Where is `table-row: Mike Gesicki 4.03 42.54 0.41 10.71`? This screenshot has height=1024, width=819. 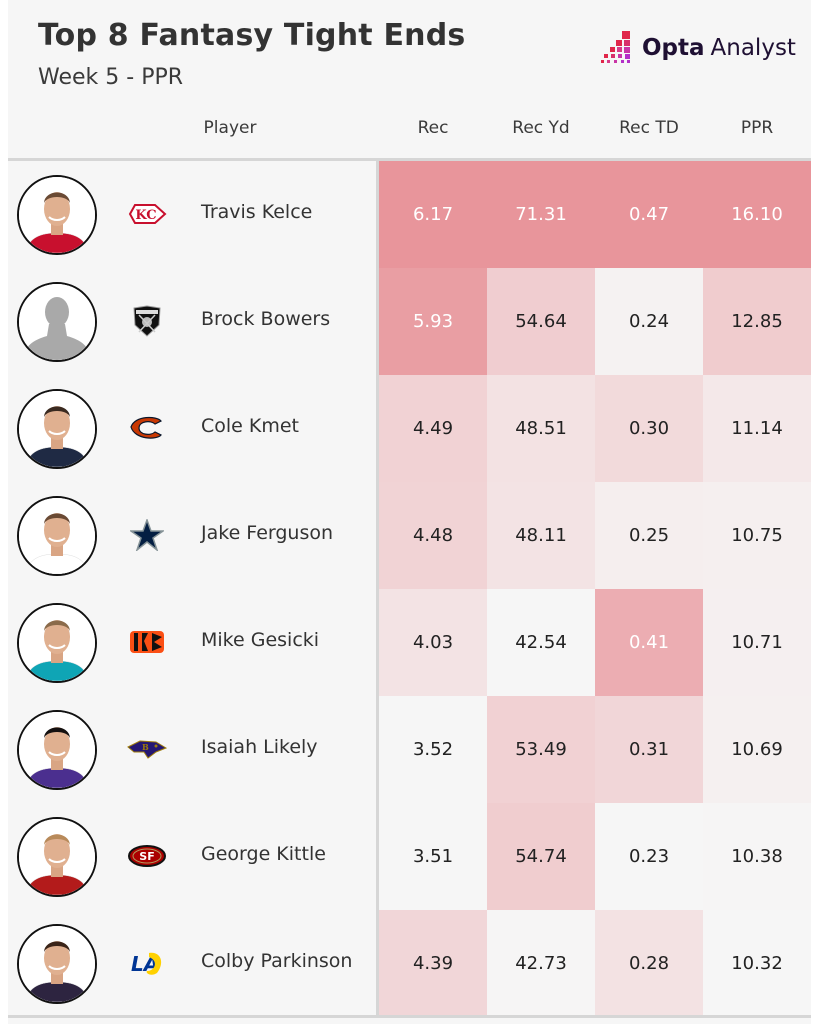 table-row: Mike Gesicki 4.03 42.54 0.41 10.71 is located at coordinates (409, 642).